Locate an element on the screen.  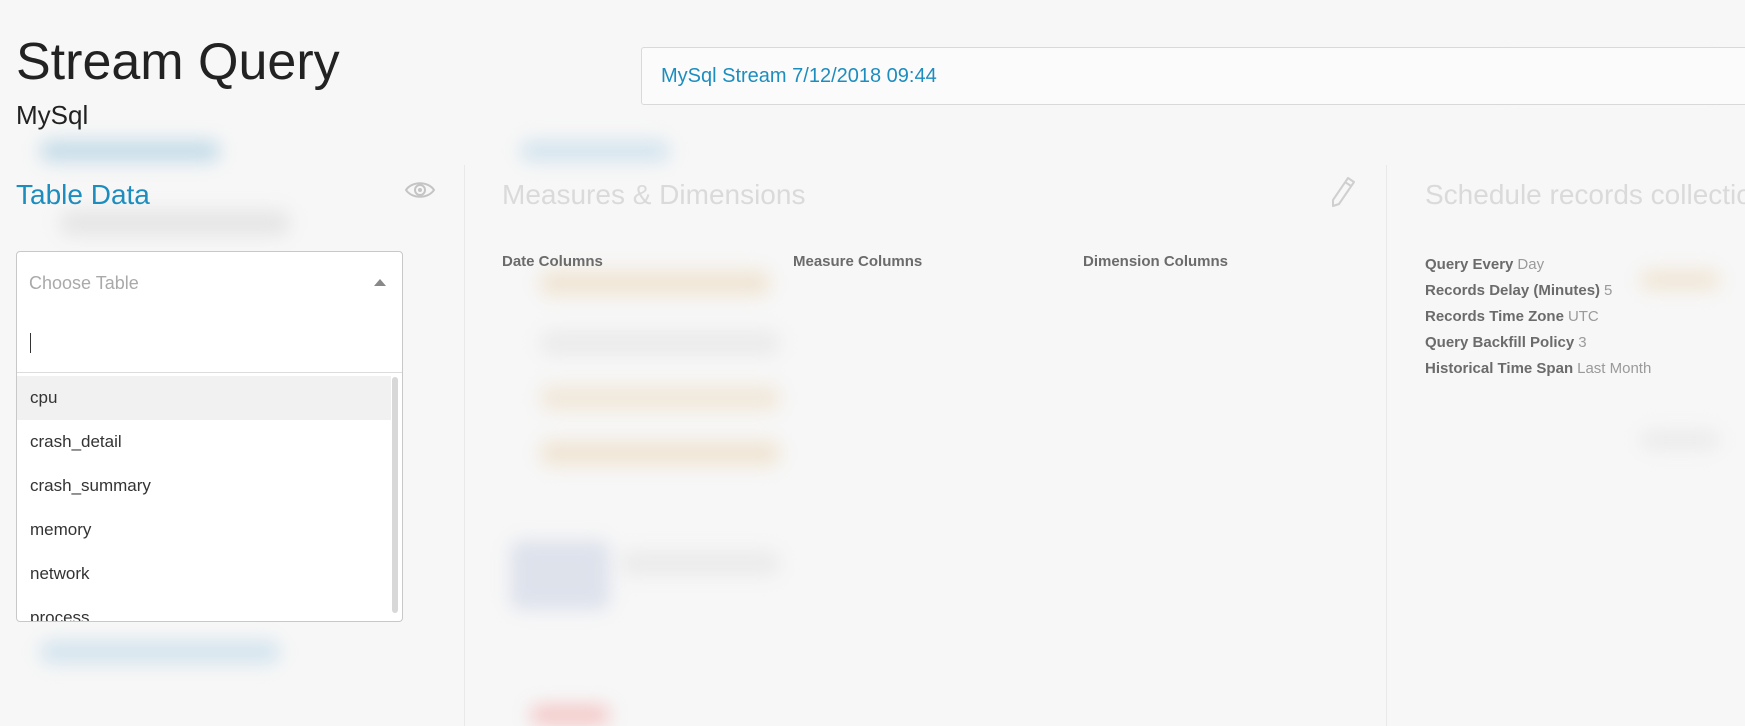
measure-columns-header: Measure Columns is located at coordinates (858, 261).